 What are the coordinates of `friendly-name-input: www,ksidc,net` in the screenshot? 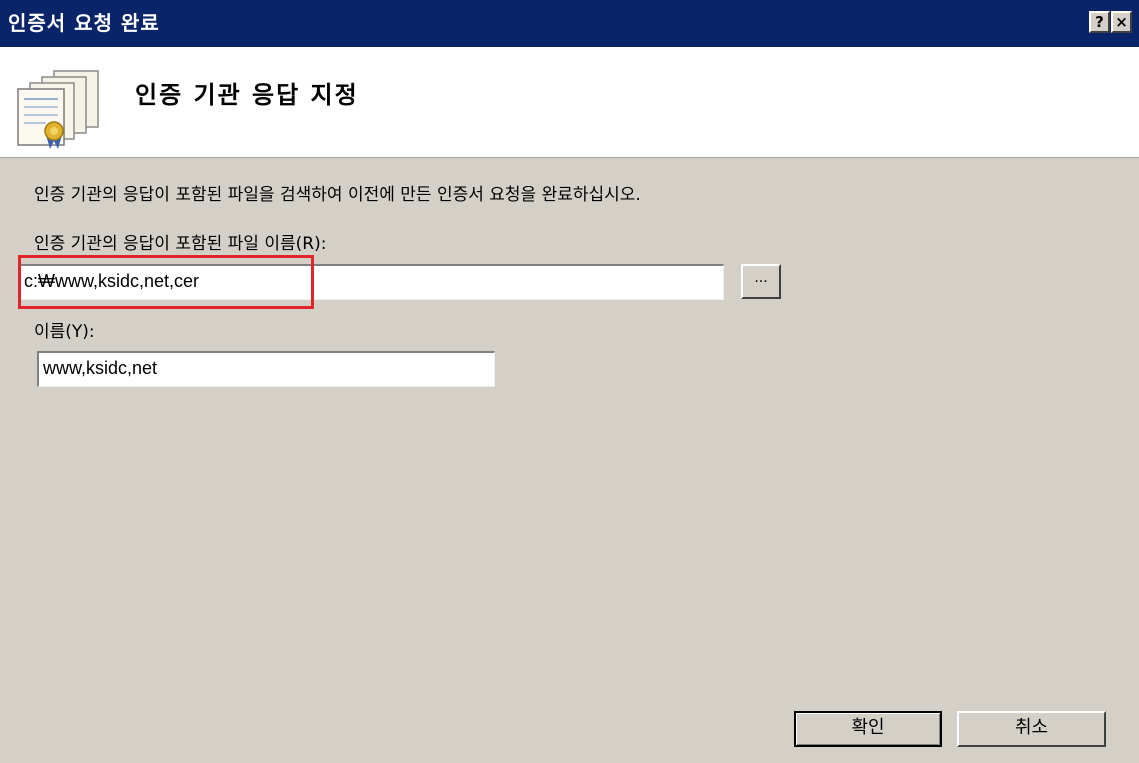 It's located at (266, 369).